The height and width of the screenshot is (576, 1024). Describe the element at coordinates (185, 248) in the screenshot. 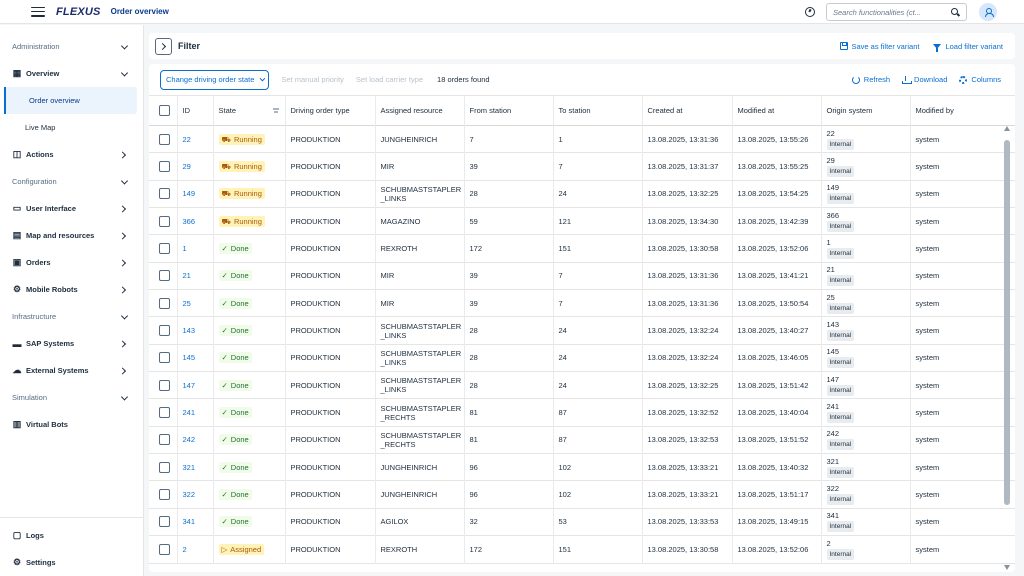

I see `order-id-link: 1` at that location.